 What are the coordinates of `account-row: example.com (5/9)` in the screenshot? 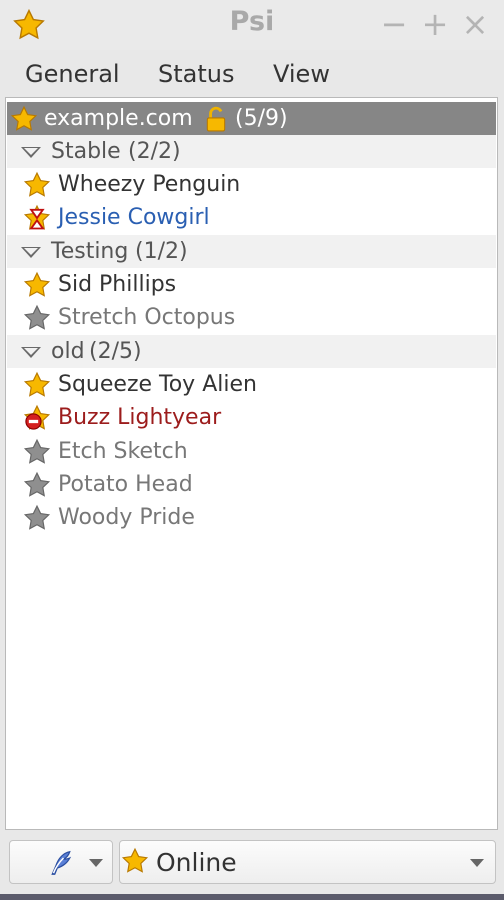 It's located at (251, 118).